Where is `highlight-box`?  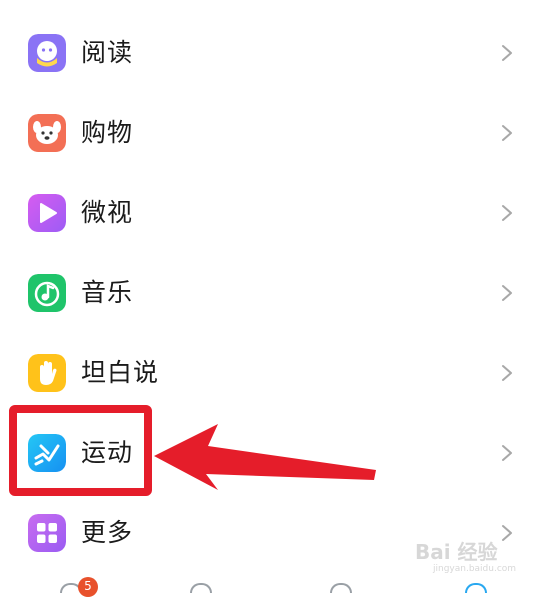 highlight-box is located at coordinates (80, 450).